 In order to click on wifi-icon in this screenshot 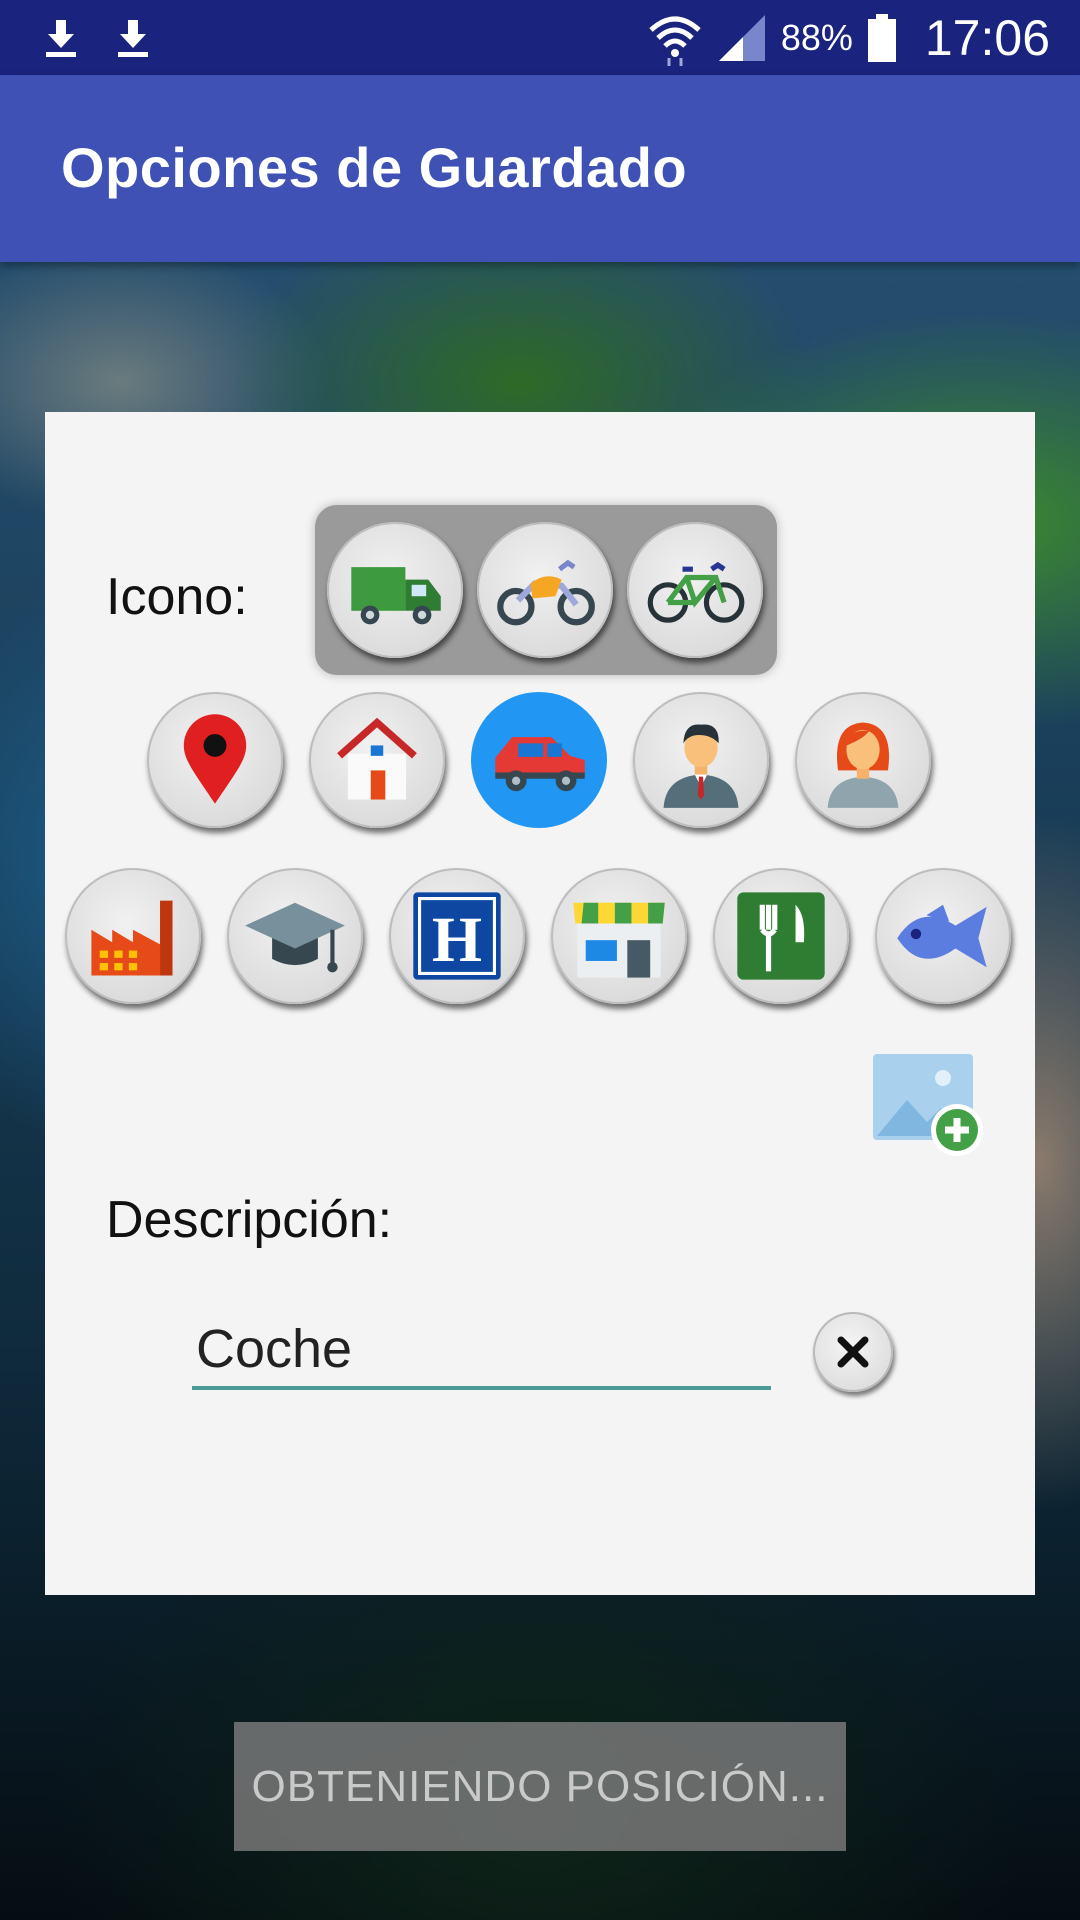, I will do `click(675, 41)`.